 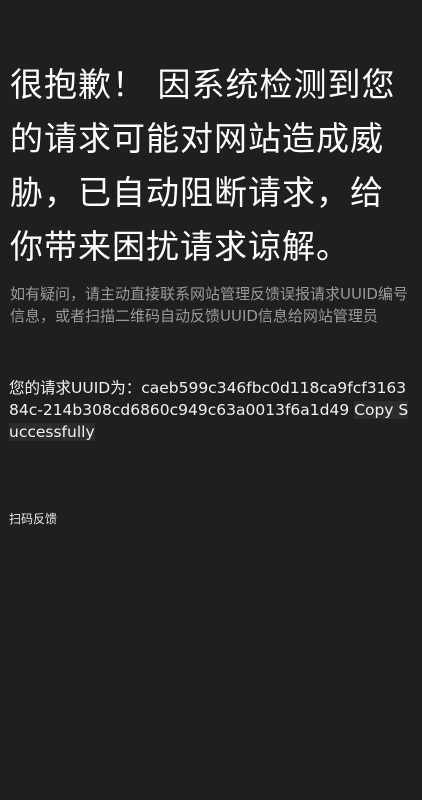 What do you see at coordinates (33, 519) in the screenshot?
I see `scan-feedback-link: 扫码反馈` at bounding box center [33, 519].